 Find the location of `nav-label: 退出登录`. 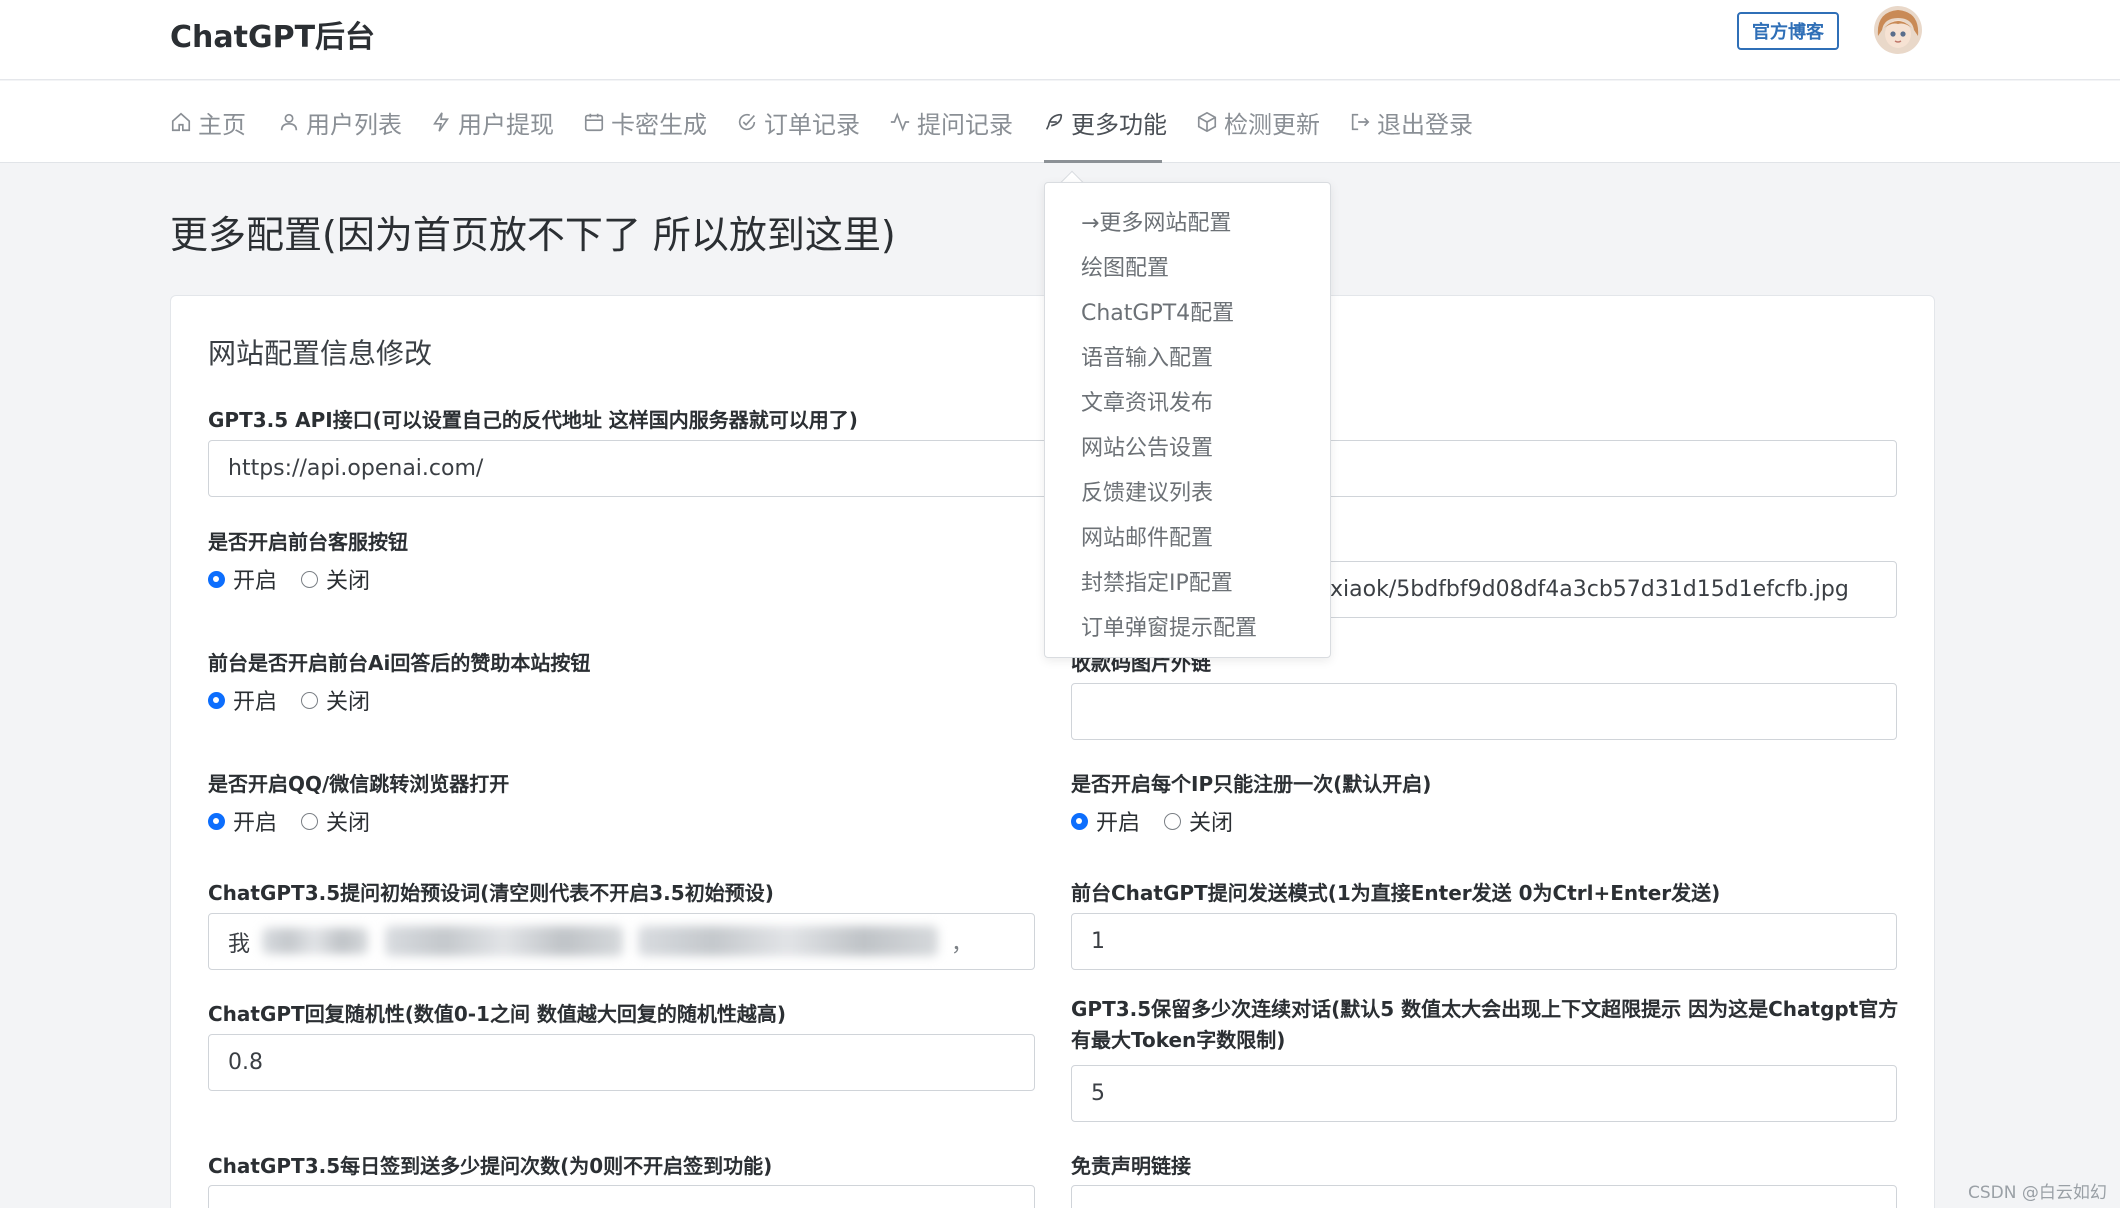

nav-label: 退出登录 is located at coordinates (1425, 124).